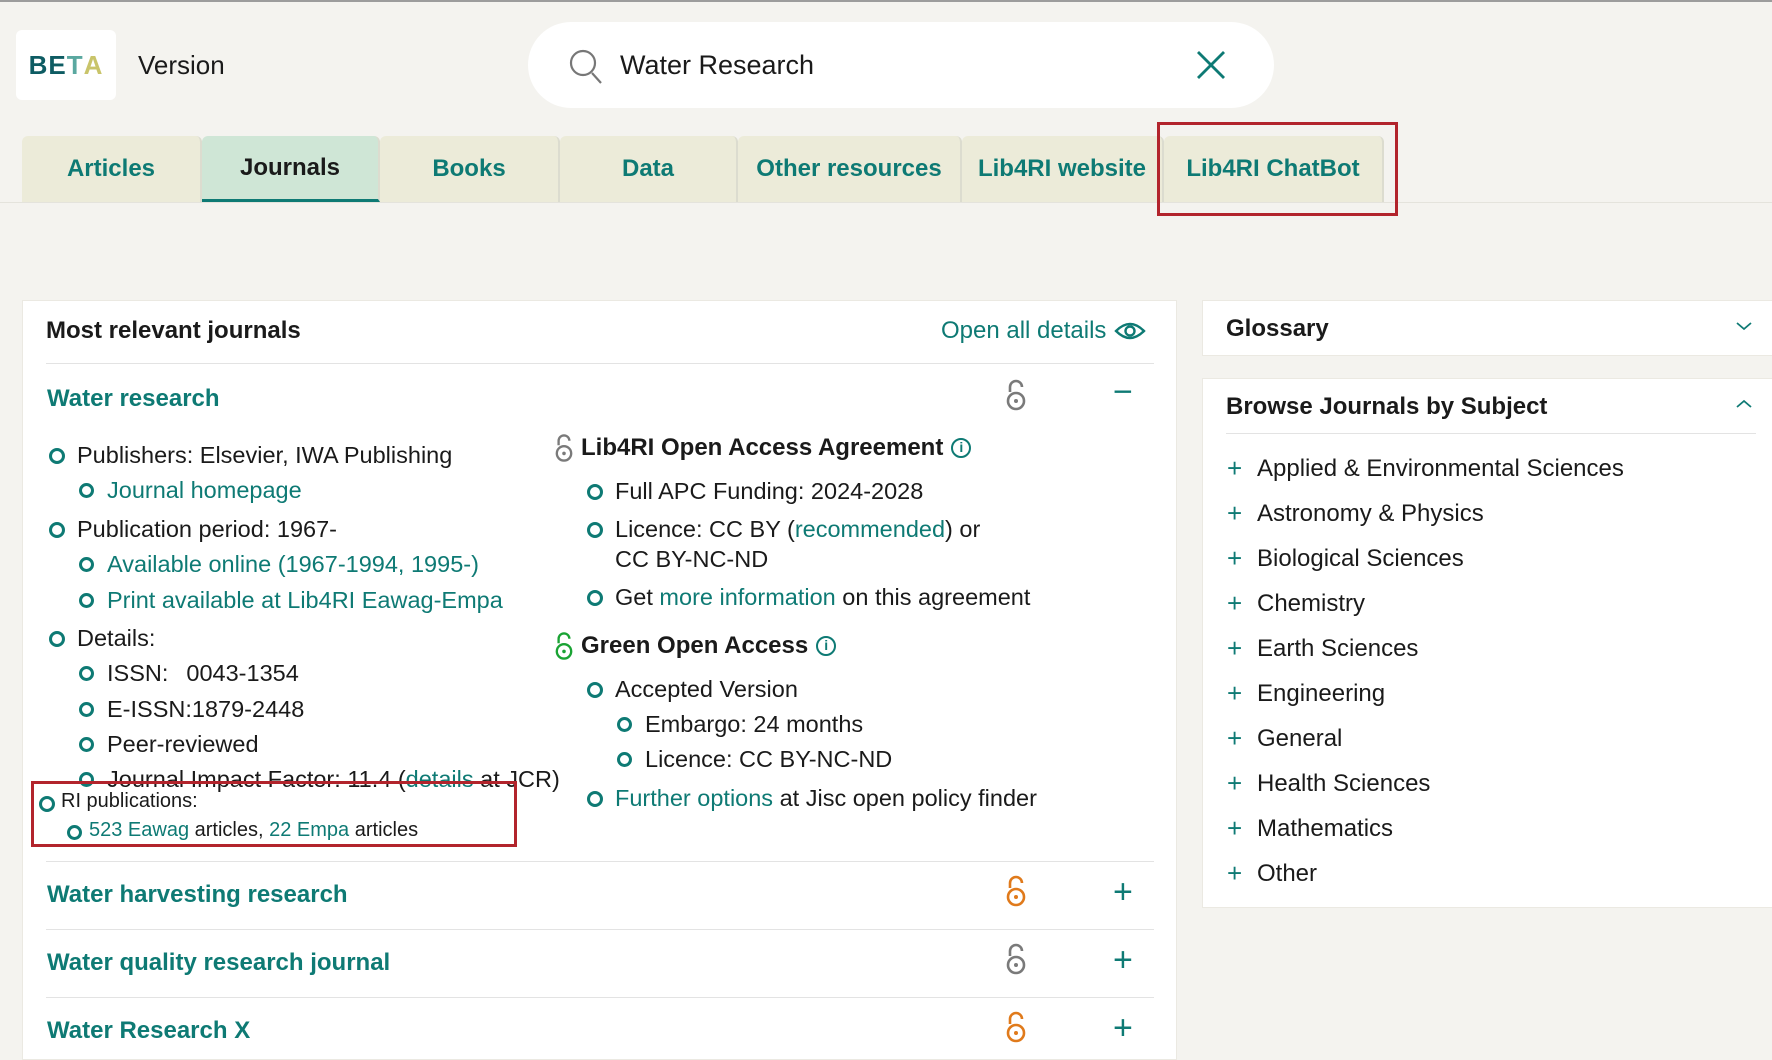 This screenshot has height=1060, width=1772. I want to click on subject-earth-sciences: + Earth Sciences, so click(1322, 648).